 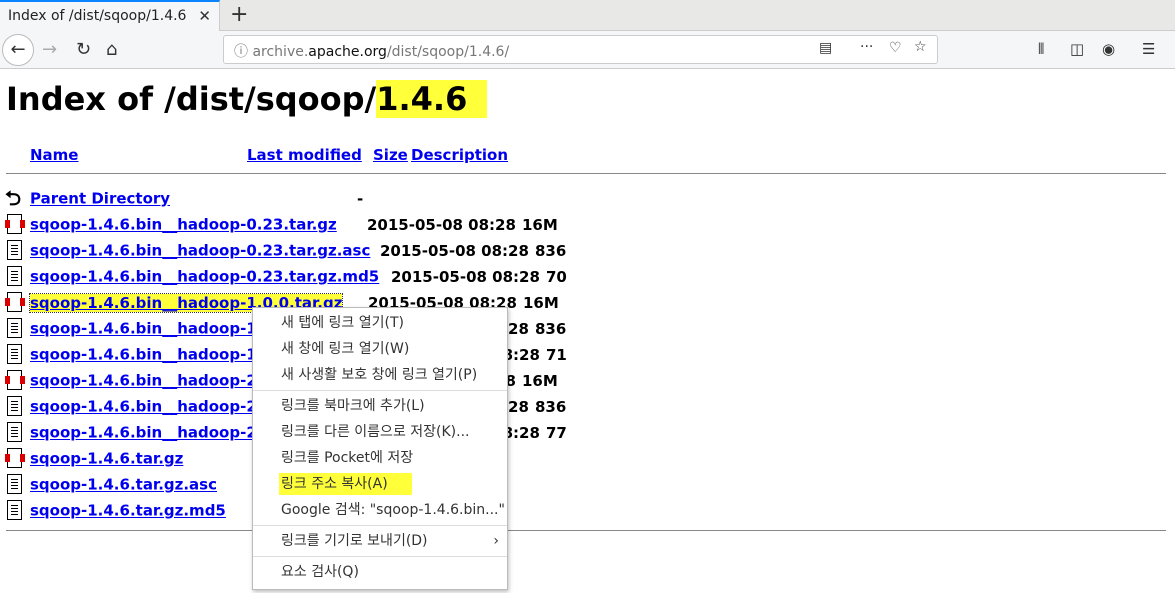 What do you see at coordinates (895, 48) in the screenshot?
I see `pocket-icon: ♡` at bounding box center [895, 48].